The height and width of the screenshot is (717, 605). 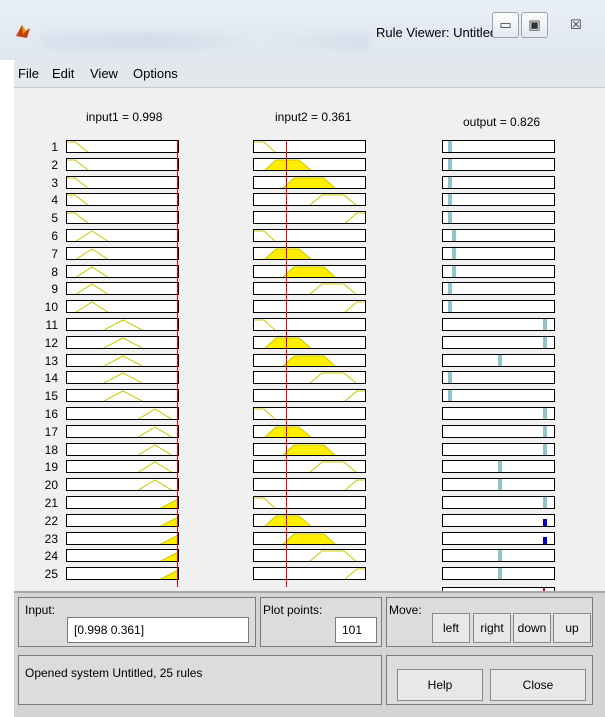 What do you see at coordinates (28, 73) in the screenshot?
I see `menu-file: File` at bounding box center [28, 73].